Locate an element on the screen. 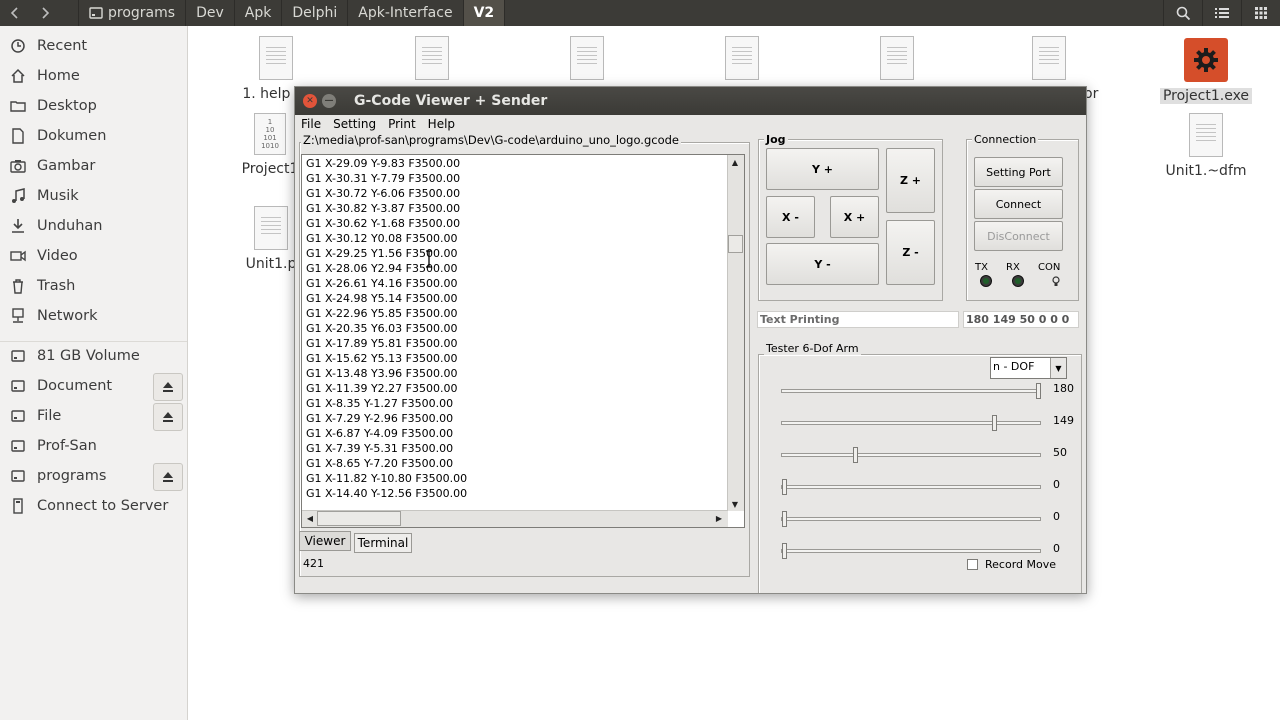 This screenshot has height=720, width=1280. scroll-right-icon: ▶ is located at coordinates (719, 518).